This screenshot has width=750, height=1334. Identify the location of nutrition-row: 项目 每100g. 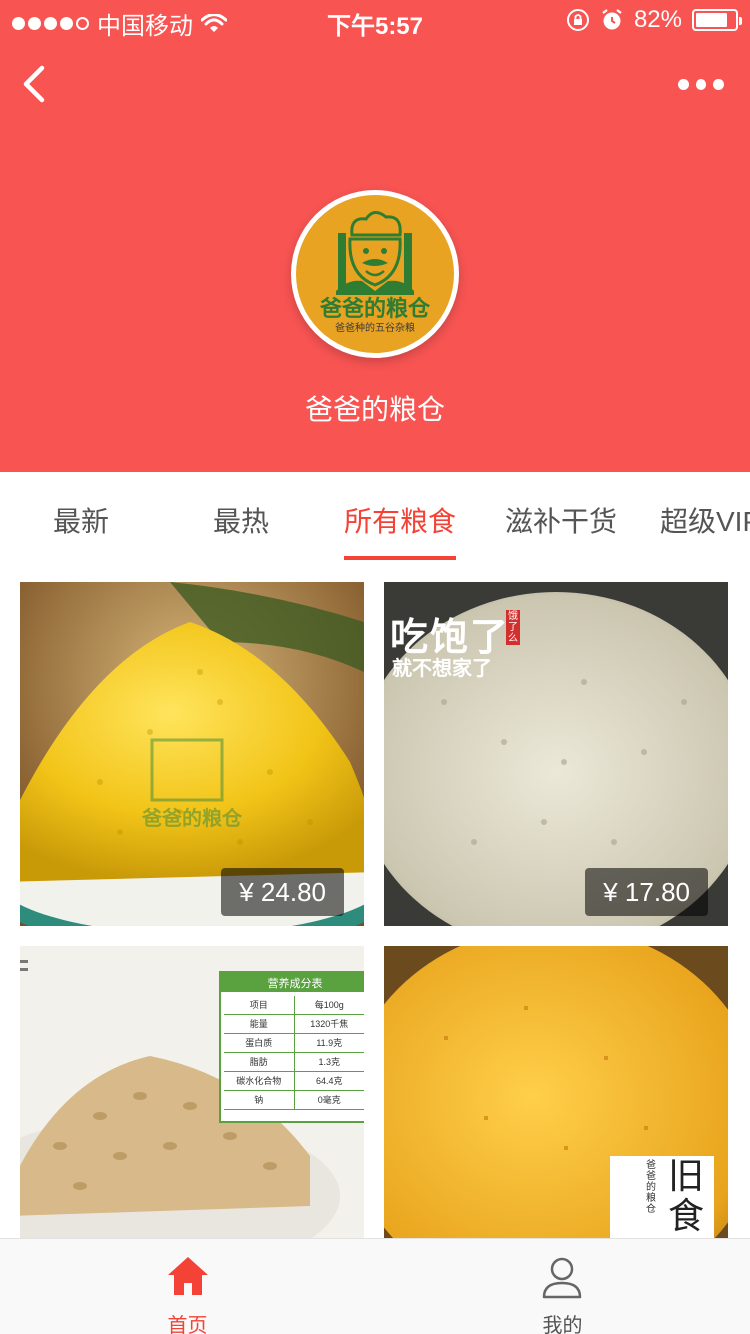
(294, 1005).